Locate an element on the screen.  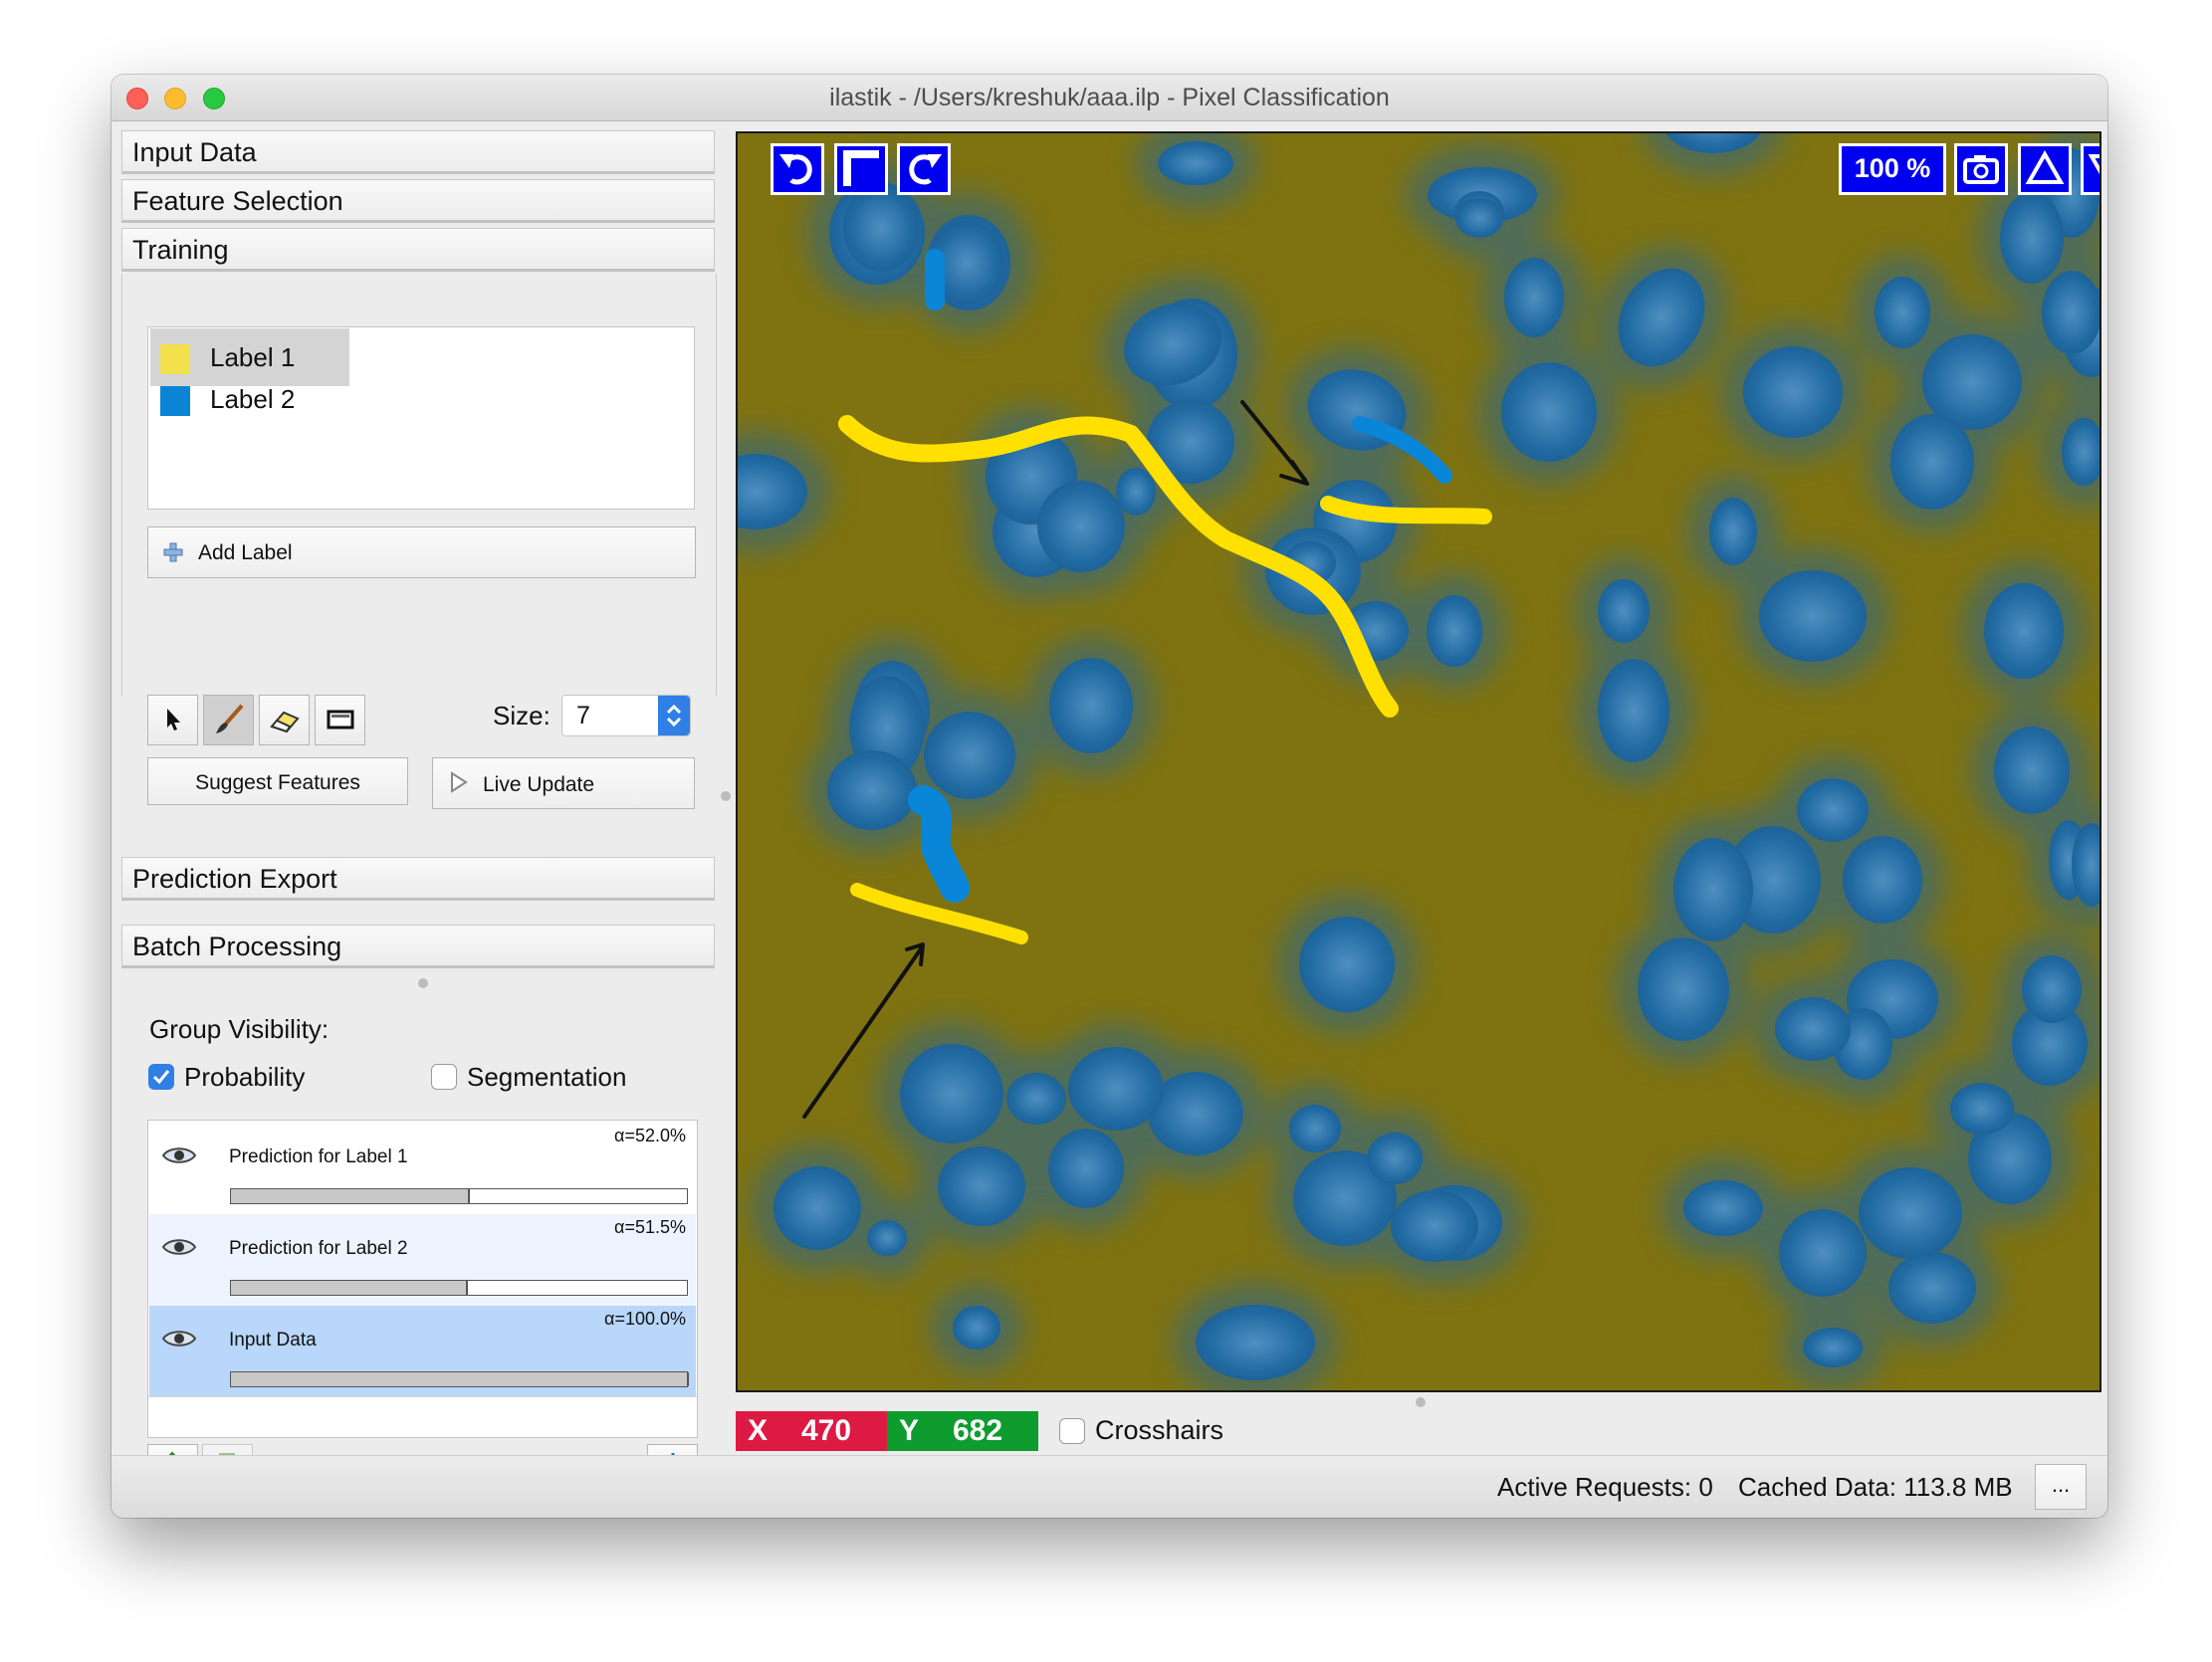
frame-icon is located at coordinates (861, 168).